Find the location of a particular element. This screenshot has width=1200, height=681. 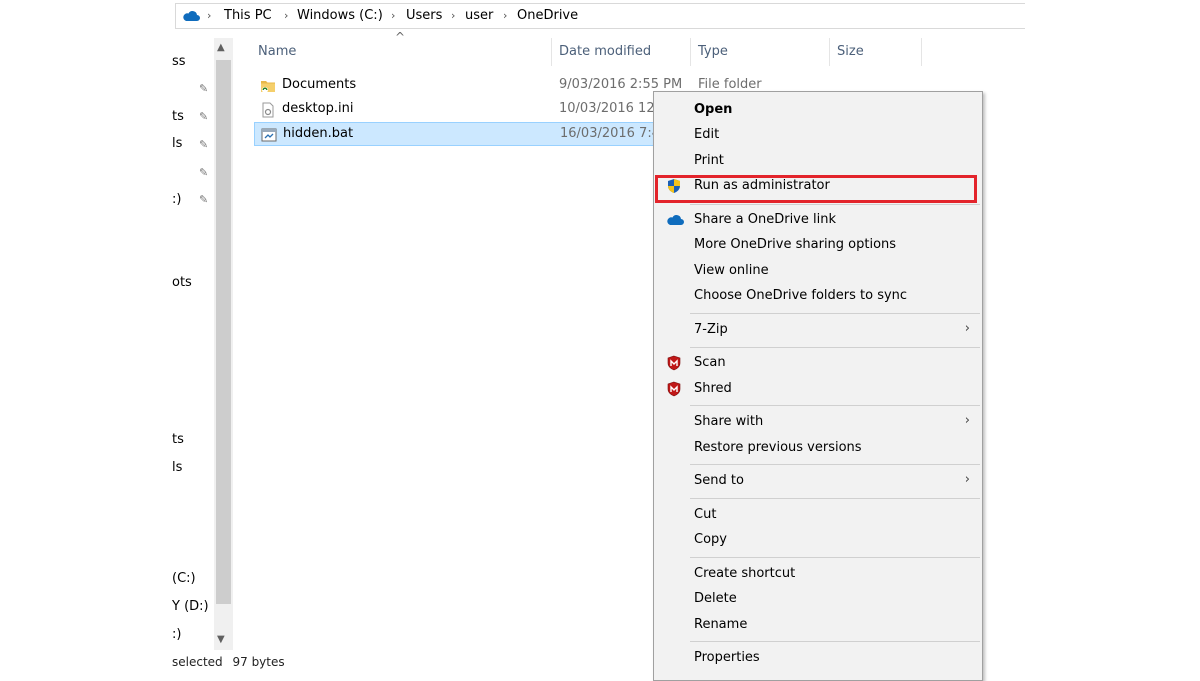

status-size: 97 bytes is located at coordinates (258, 662).